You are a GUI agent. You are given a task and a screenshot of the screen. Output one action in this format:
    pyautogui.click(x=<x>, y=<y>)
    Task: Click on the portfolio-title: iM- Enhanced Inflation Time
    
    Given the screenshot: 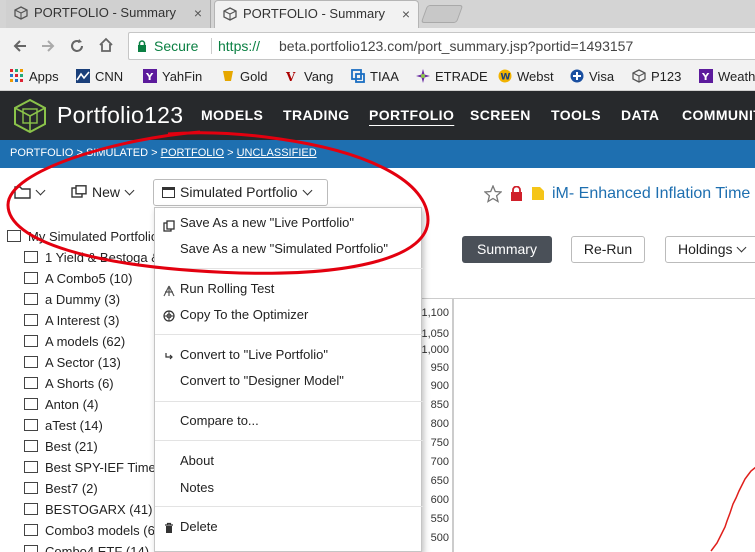 What is the action you would take?
    pyautogui.click(x=651, y=193)
    